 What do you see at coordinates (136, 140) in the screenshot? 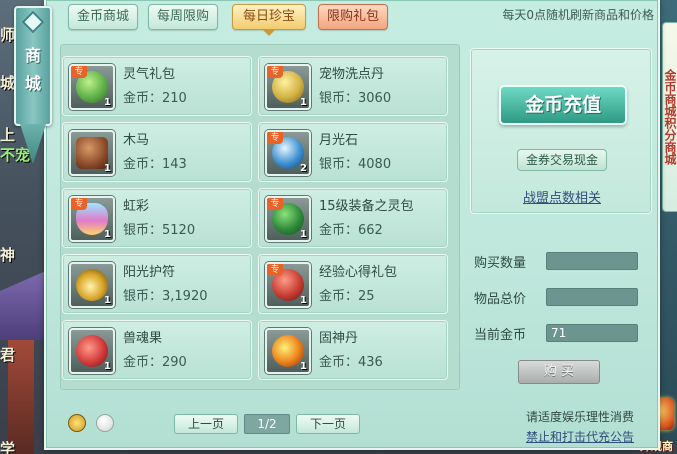
I see `item-name: 木马` at bounding box center [136, 140].